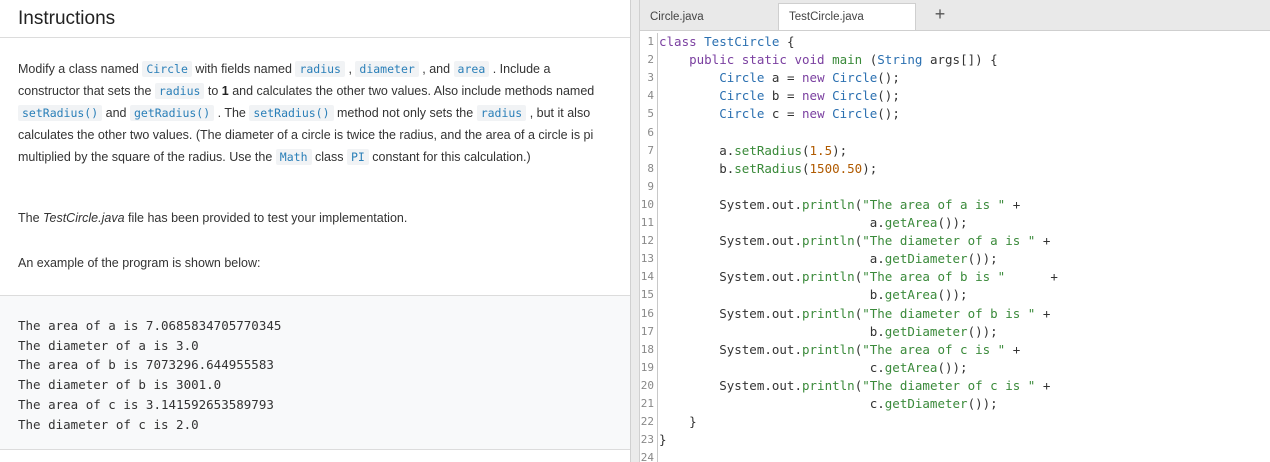  I want to click on code-token: TestCircle, so click(745, 41).